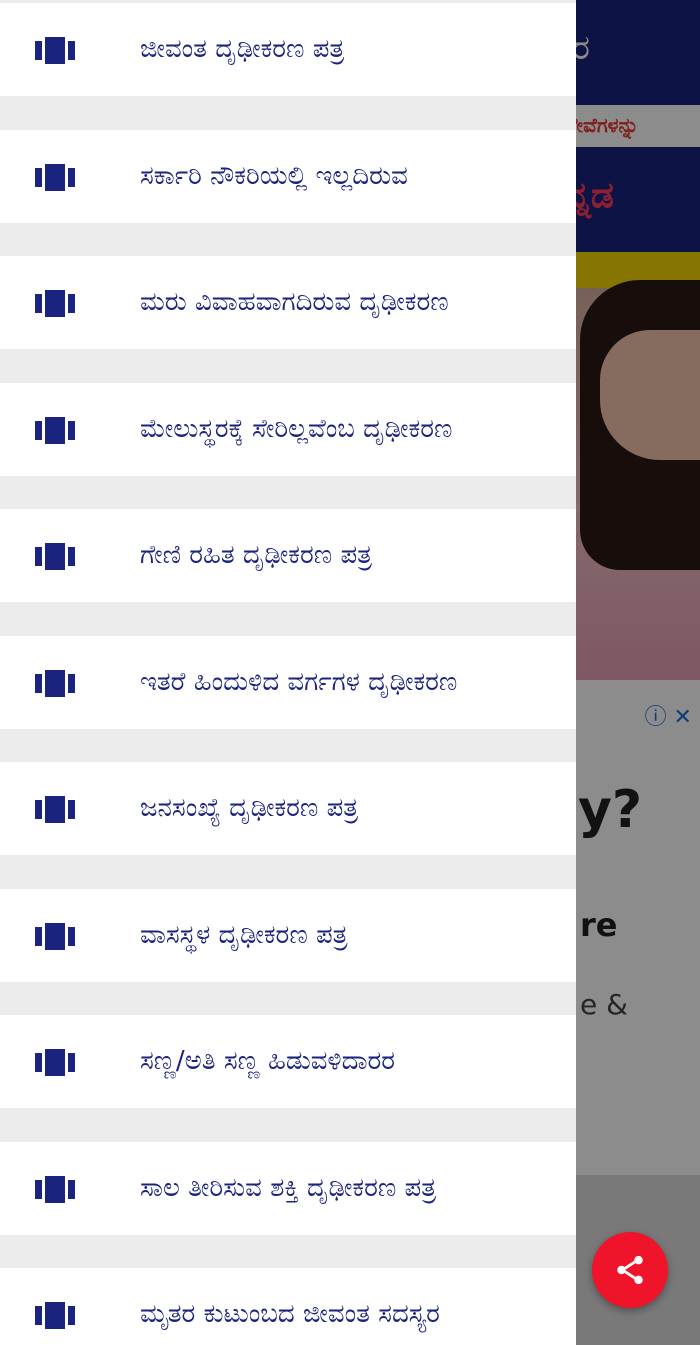 The height and width of the screenshot is (1345, 700). Describe the element at coordinates (290, 1314) in the screenshot. I see `drawer-menu-item-label: ಮೃತರ ಕುಟುಂಬದ ಜೀವಂತ ಸದಸ್ಯರ` at that location.